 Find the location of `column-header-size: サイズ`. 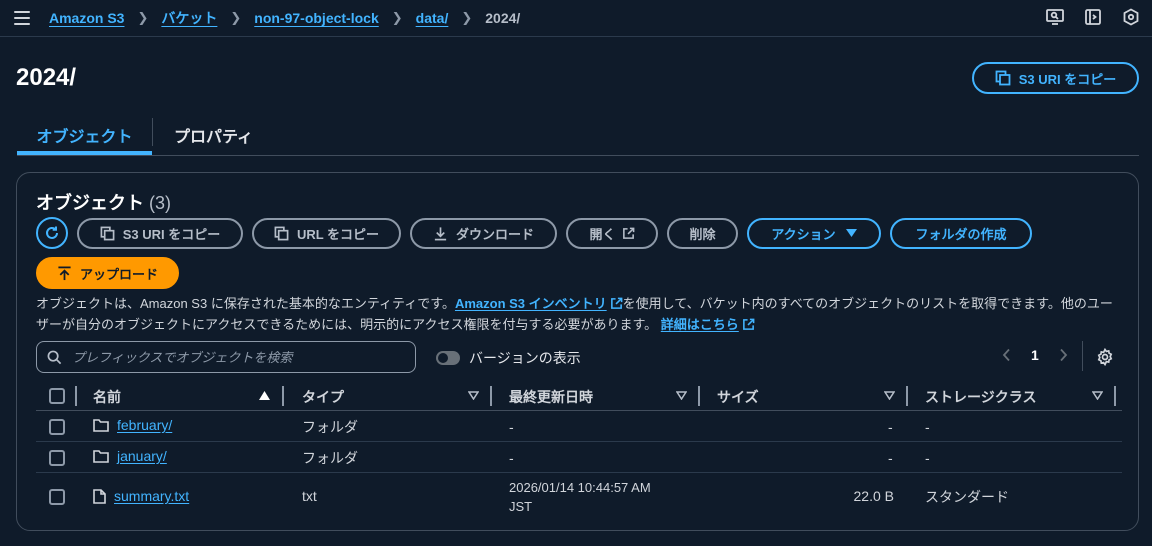

column-header-size: サイズ is located at coordinates (738, 397).